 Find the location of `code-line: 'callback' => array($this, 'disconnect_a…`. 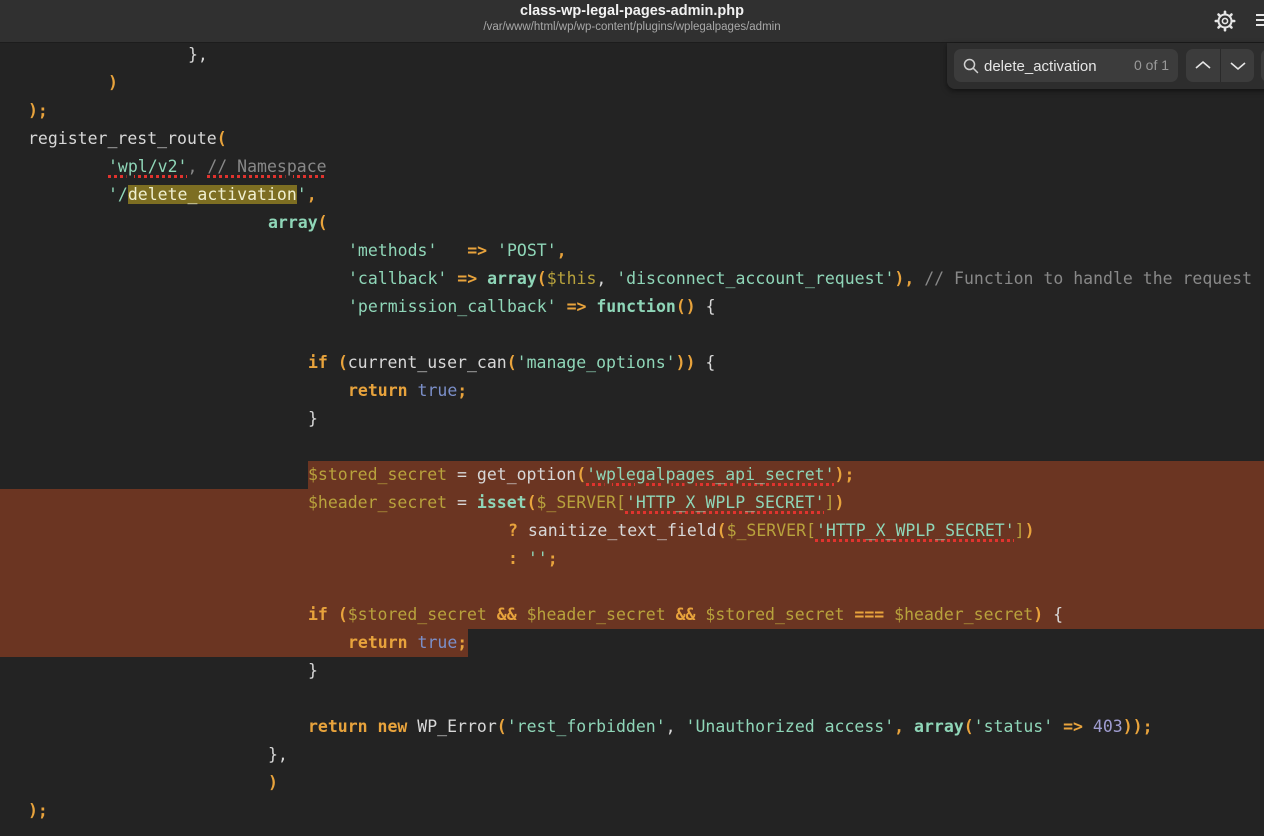

code-line: 'callback' => array($this, 'disconnect_a… is located at coordinates (800, 278).